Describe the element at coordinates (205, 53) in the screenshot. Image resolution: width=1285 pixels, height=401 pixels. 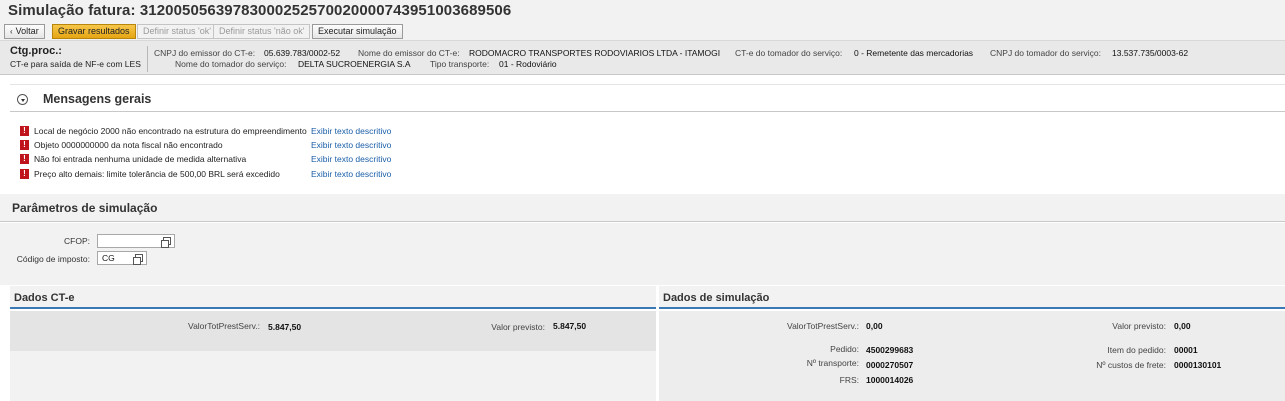
I see `issuer-cnpj-label: CNPJ do emissor do CT-e:` at that location.